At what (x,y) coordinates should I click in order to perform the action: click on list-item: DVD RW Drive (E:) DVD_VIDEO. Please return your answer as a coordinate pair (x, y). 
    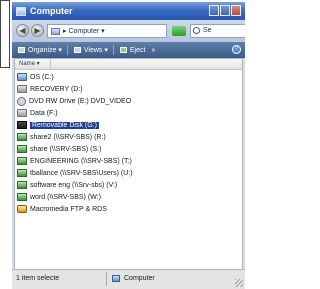
    Looking at the image, I should click on (75, 101).